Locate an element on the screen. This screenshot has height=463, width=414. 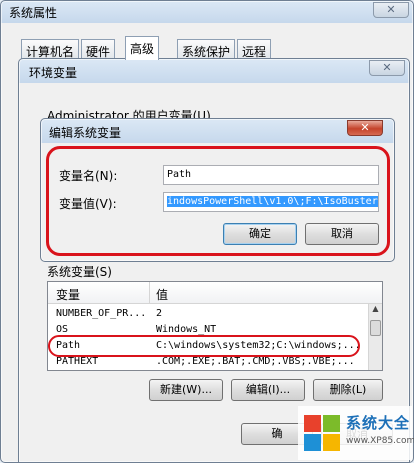
row-variable-name: OS is located at coordinates (62, 329).